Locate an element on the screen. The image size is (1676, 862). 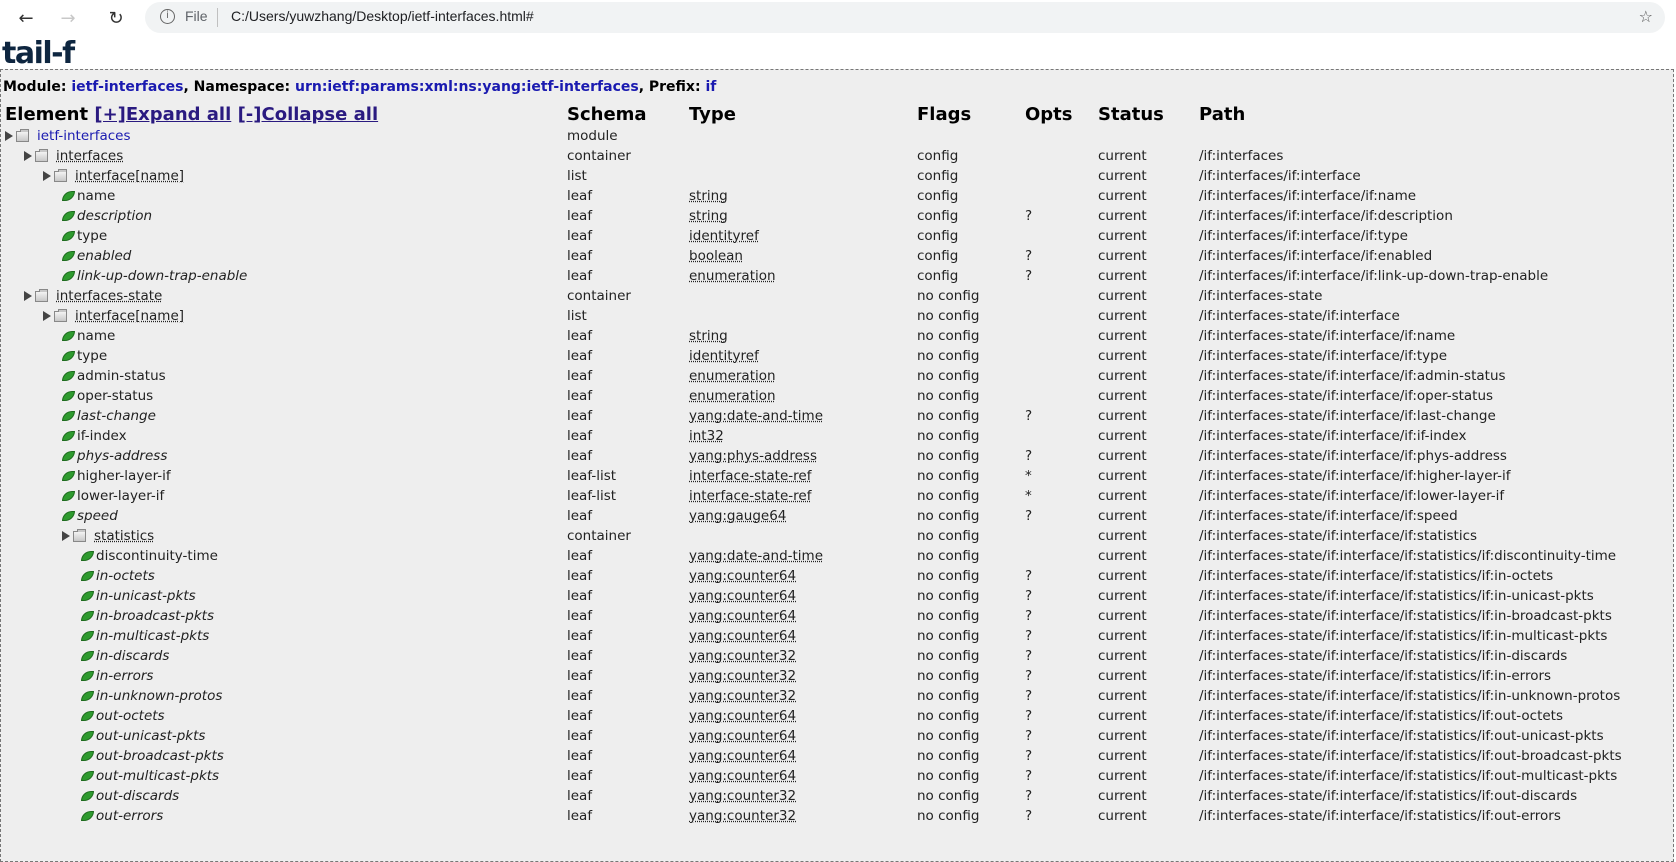
collapse-all-link: [-]Collapse all is located at coordinates (308, 114).